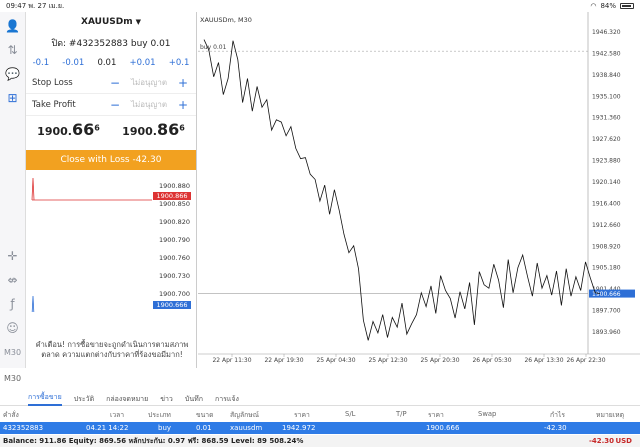 The image size is (640, 447). Describe the element at coordinates (111, 22) in the screenshot. I see `symbol-selector: XAUUSDm ▼` at that location.